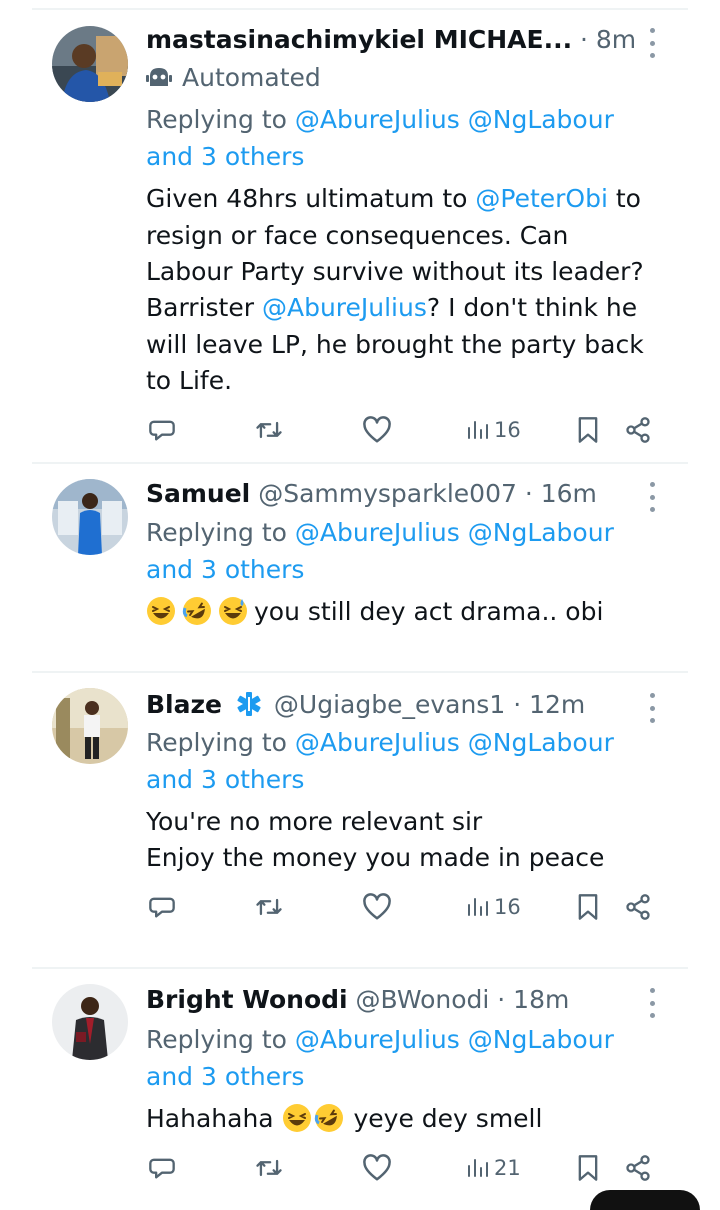 The image size is (720, 1210). What do you see at coordinates (375, 857) in the screenshot?
I see `post-text-line: Enjoy the money you made in peace` at bounding box center [375, 857].